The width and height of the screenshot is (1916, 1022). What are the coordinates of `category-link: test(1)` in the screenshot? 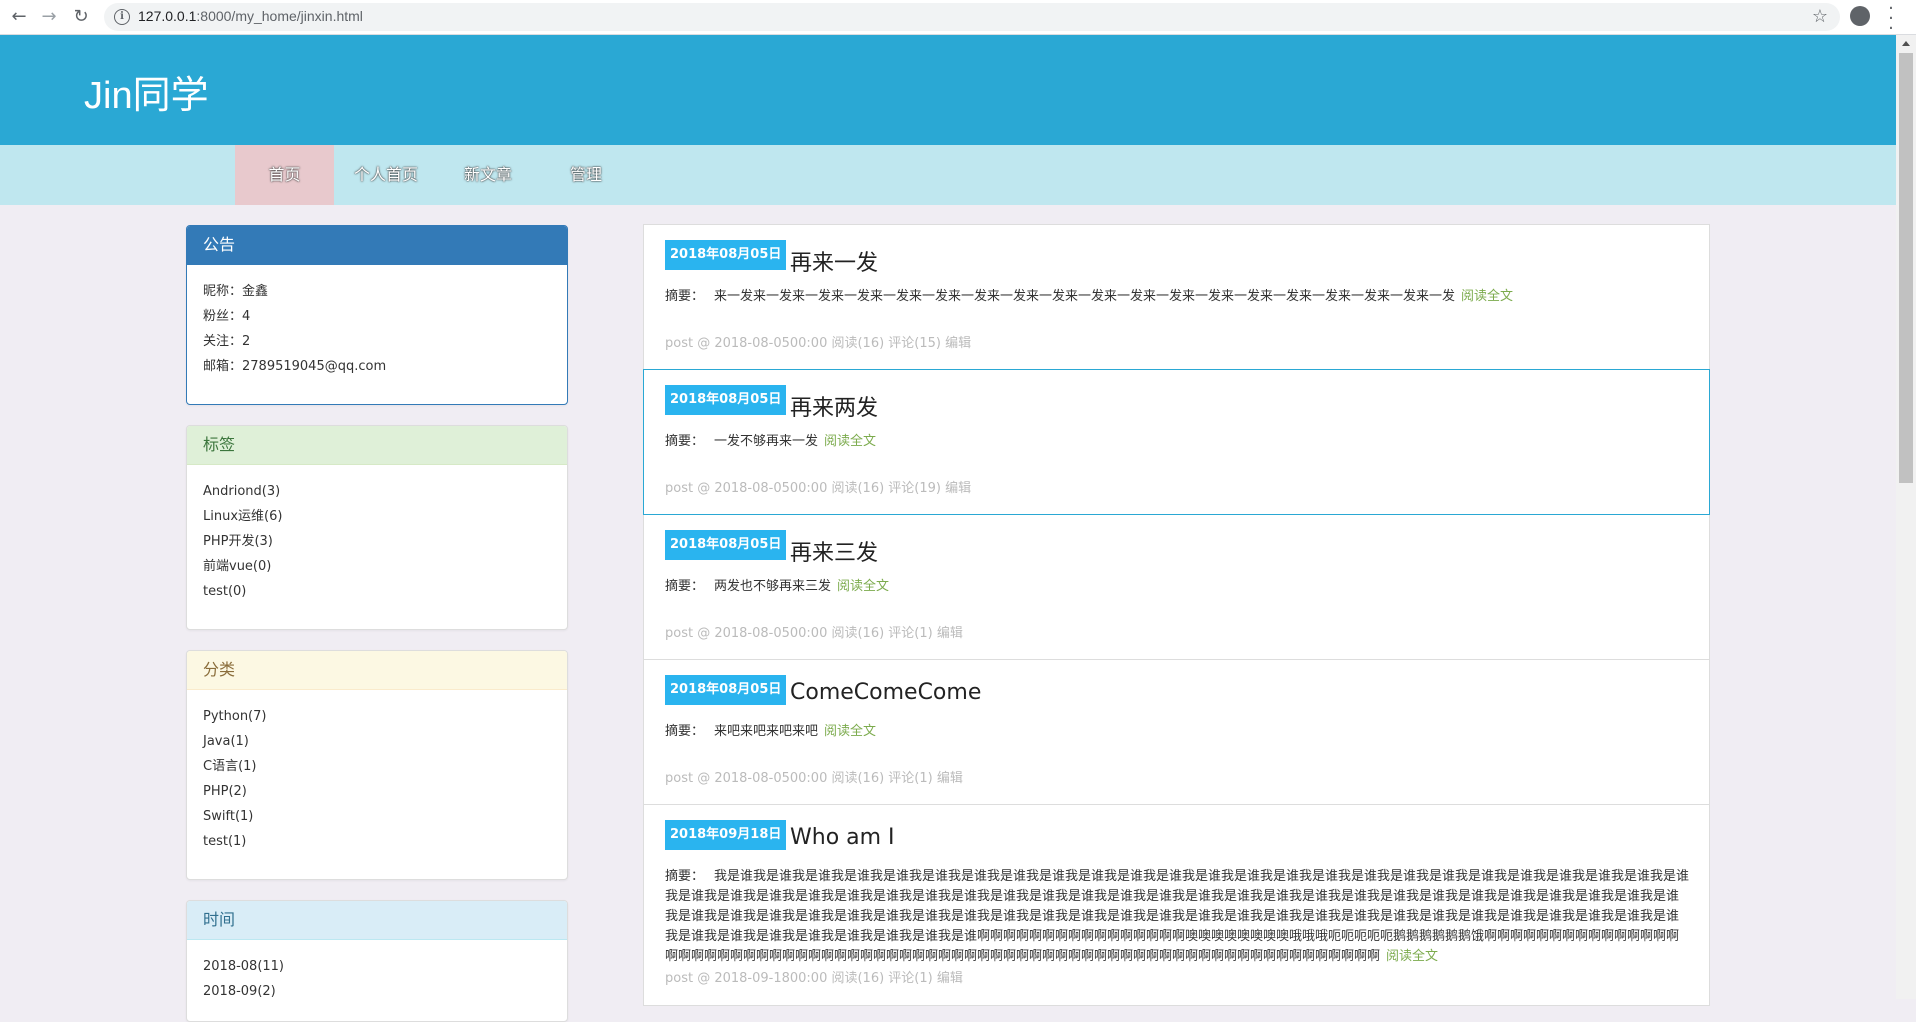 It's located at (377, 841).